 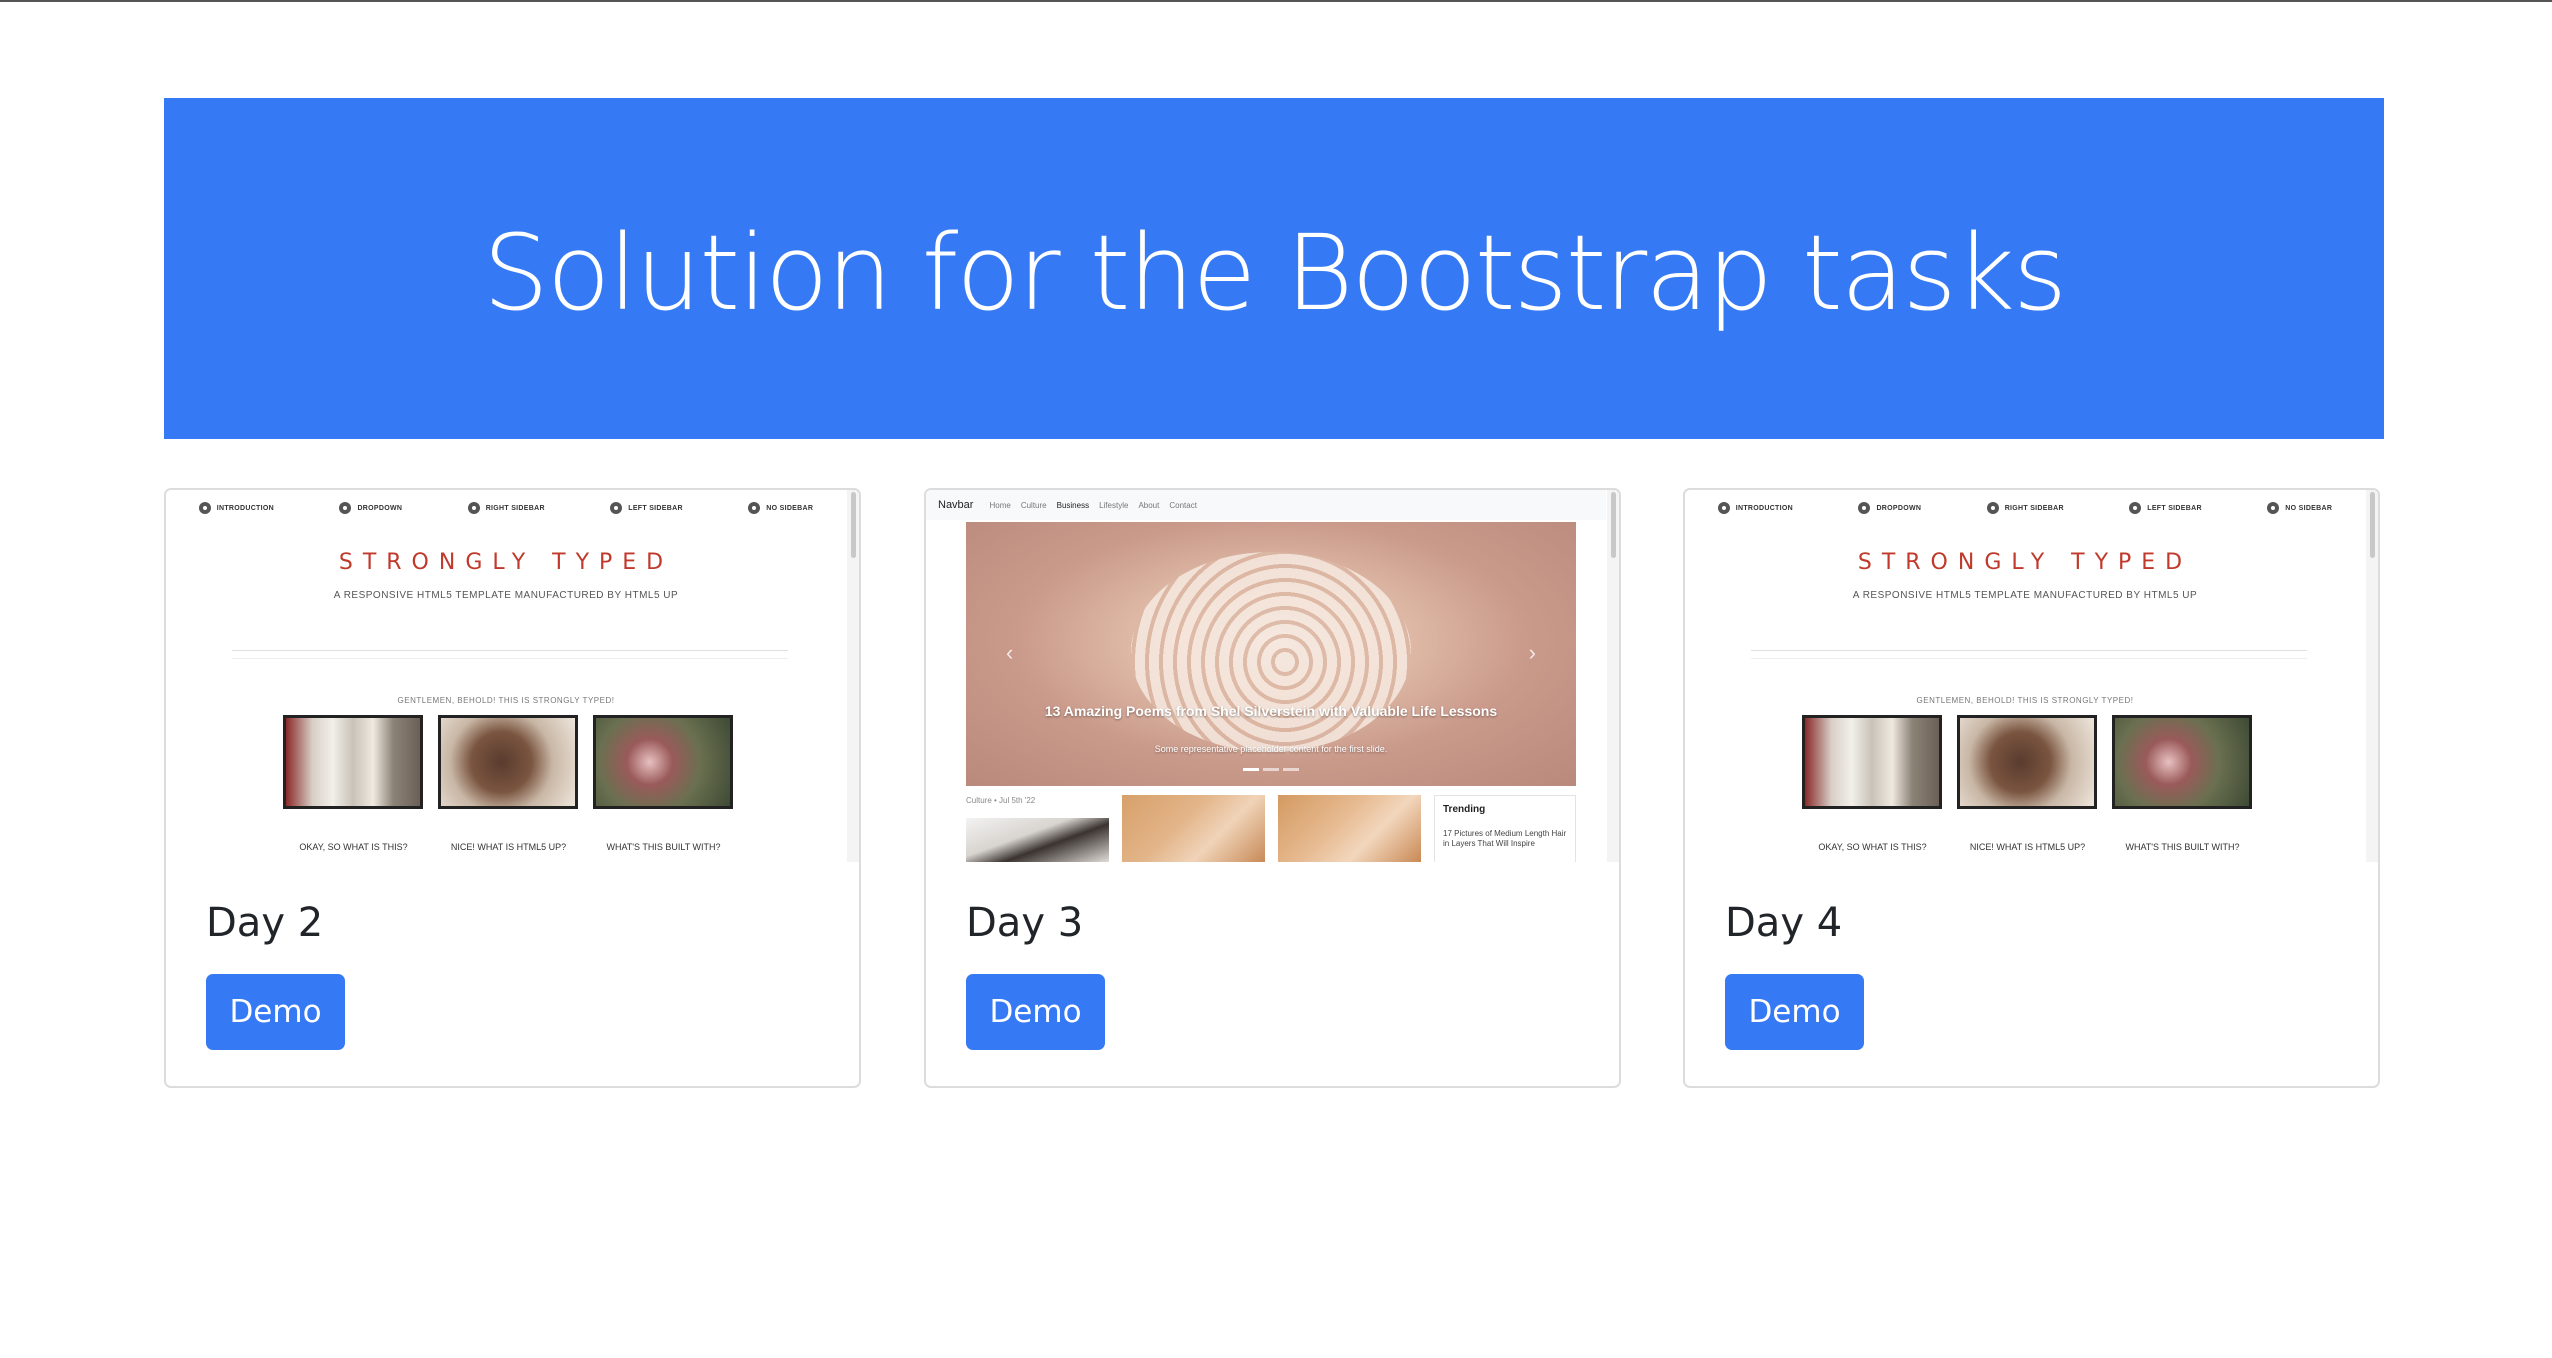 I want to click on page-title: Solution for the Bootstrap tasks, so click(x=1274, y=272).